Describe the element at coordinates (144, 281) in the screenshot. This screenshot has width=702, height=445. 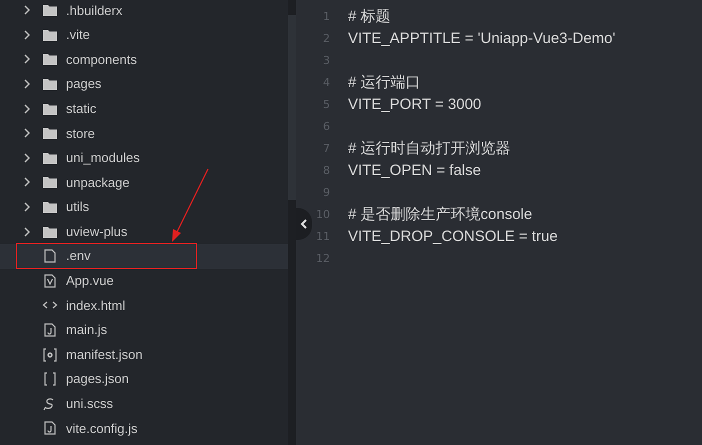
I see `file-tree-item: App.vue` at that location.